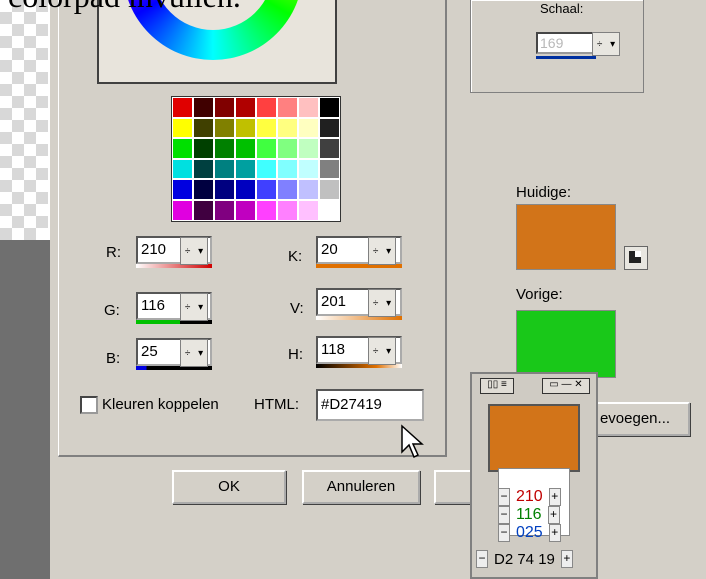 The width and height of the screenshot is (706, 579). Describe the element at coordinates (382, 251) in the screenshot. I see `k-spinner: ÷ ▾` at that location.